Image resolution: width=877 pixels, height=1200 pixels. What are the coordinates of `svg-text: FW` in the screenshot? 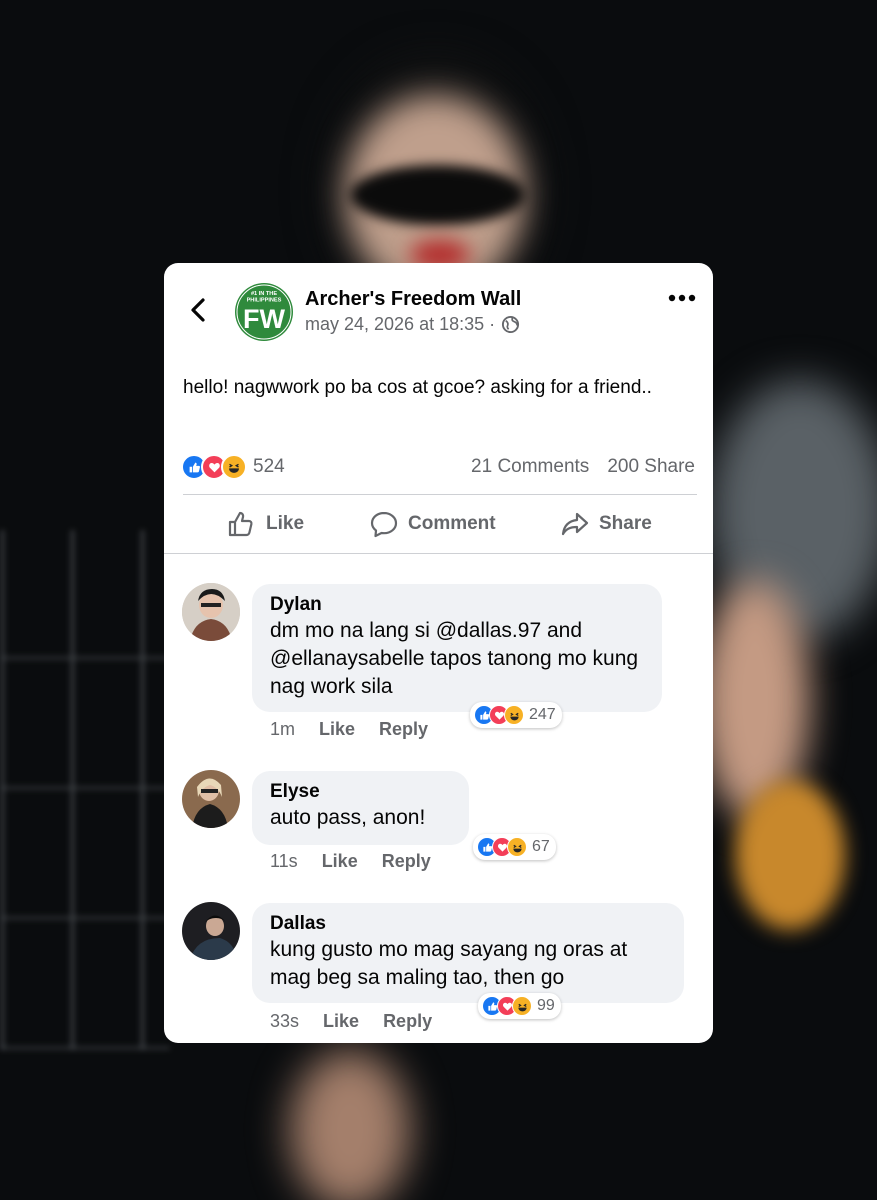 It's located at (264, 319).